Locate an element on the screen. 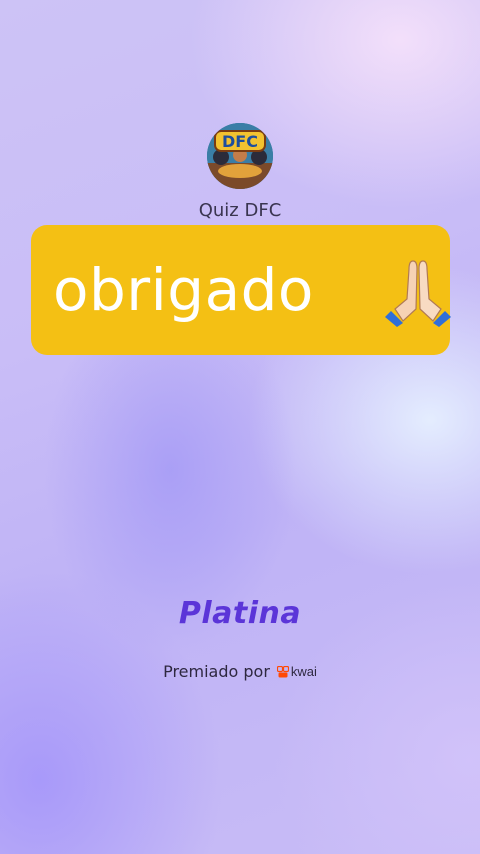 This screenshot has width=480, height=854. award-tier-title: Platina is located at coordinates (240, 613).